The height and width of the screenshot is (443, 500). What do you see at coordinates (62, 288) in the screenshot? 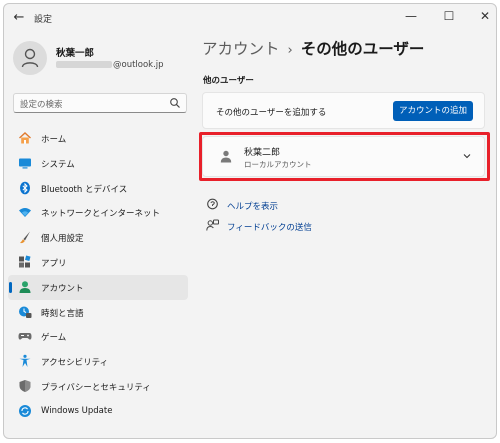
I see `sidebar-item-label: アカウント` at bounding box center [62, 288].